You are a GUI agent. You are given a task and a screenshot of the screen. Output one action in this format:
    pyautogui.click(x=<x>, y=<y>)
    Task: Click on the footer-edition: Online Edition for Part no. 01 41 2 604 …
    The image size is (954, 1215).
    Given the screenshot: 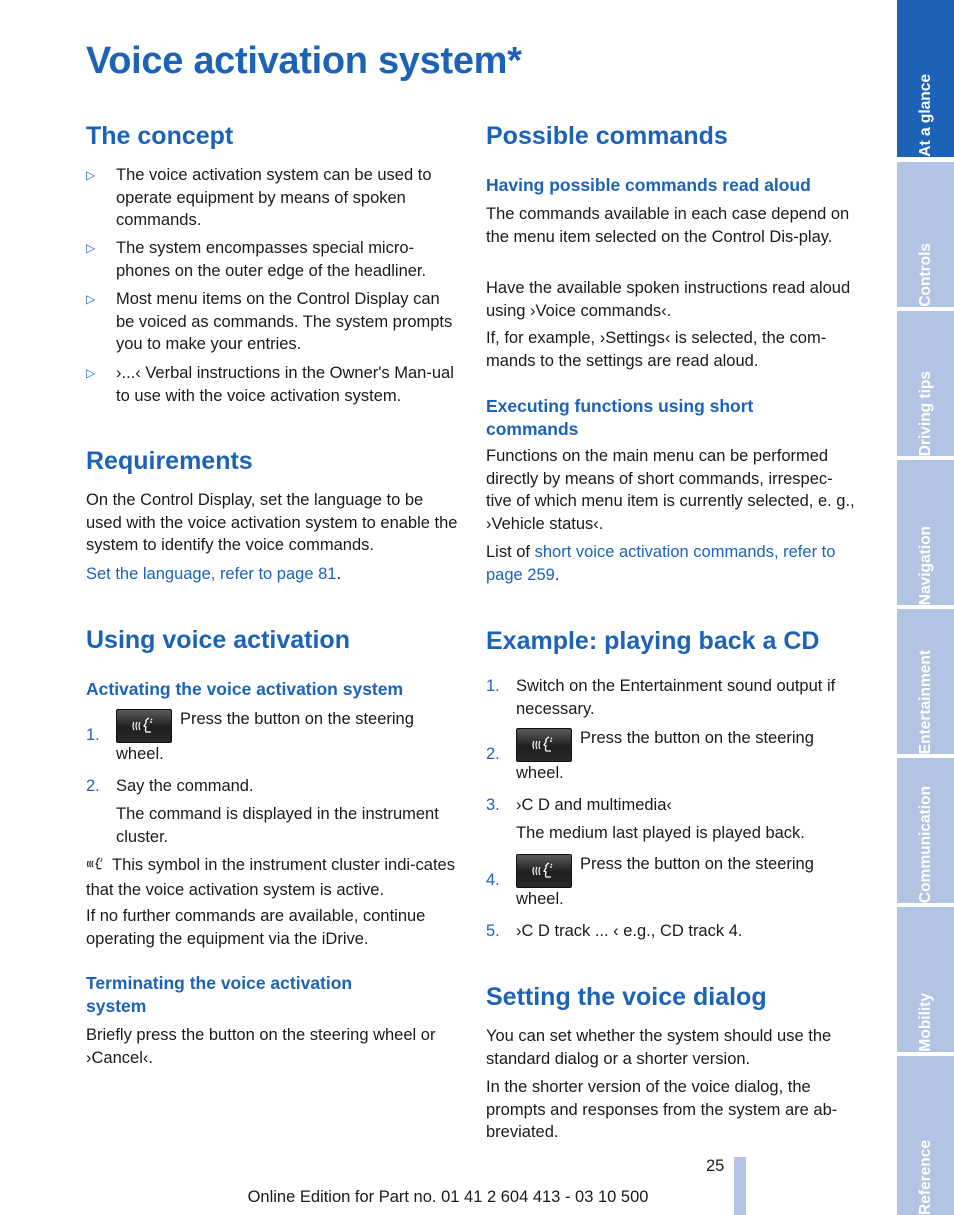 What is the action you would take?
    pyautogui.click(x=448, y=1197)
    